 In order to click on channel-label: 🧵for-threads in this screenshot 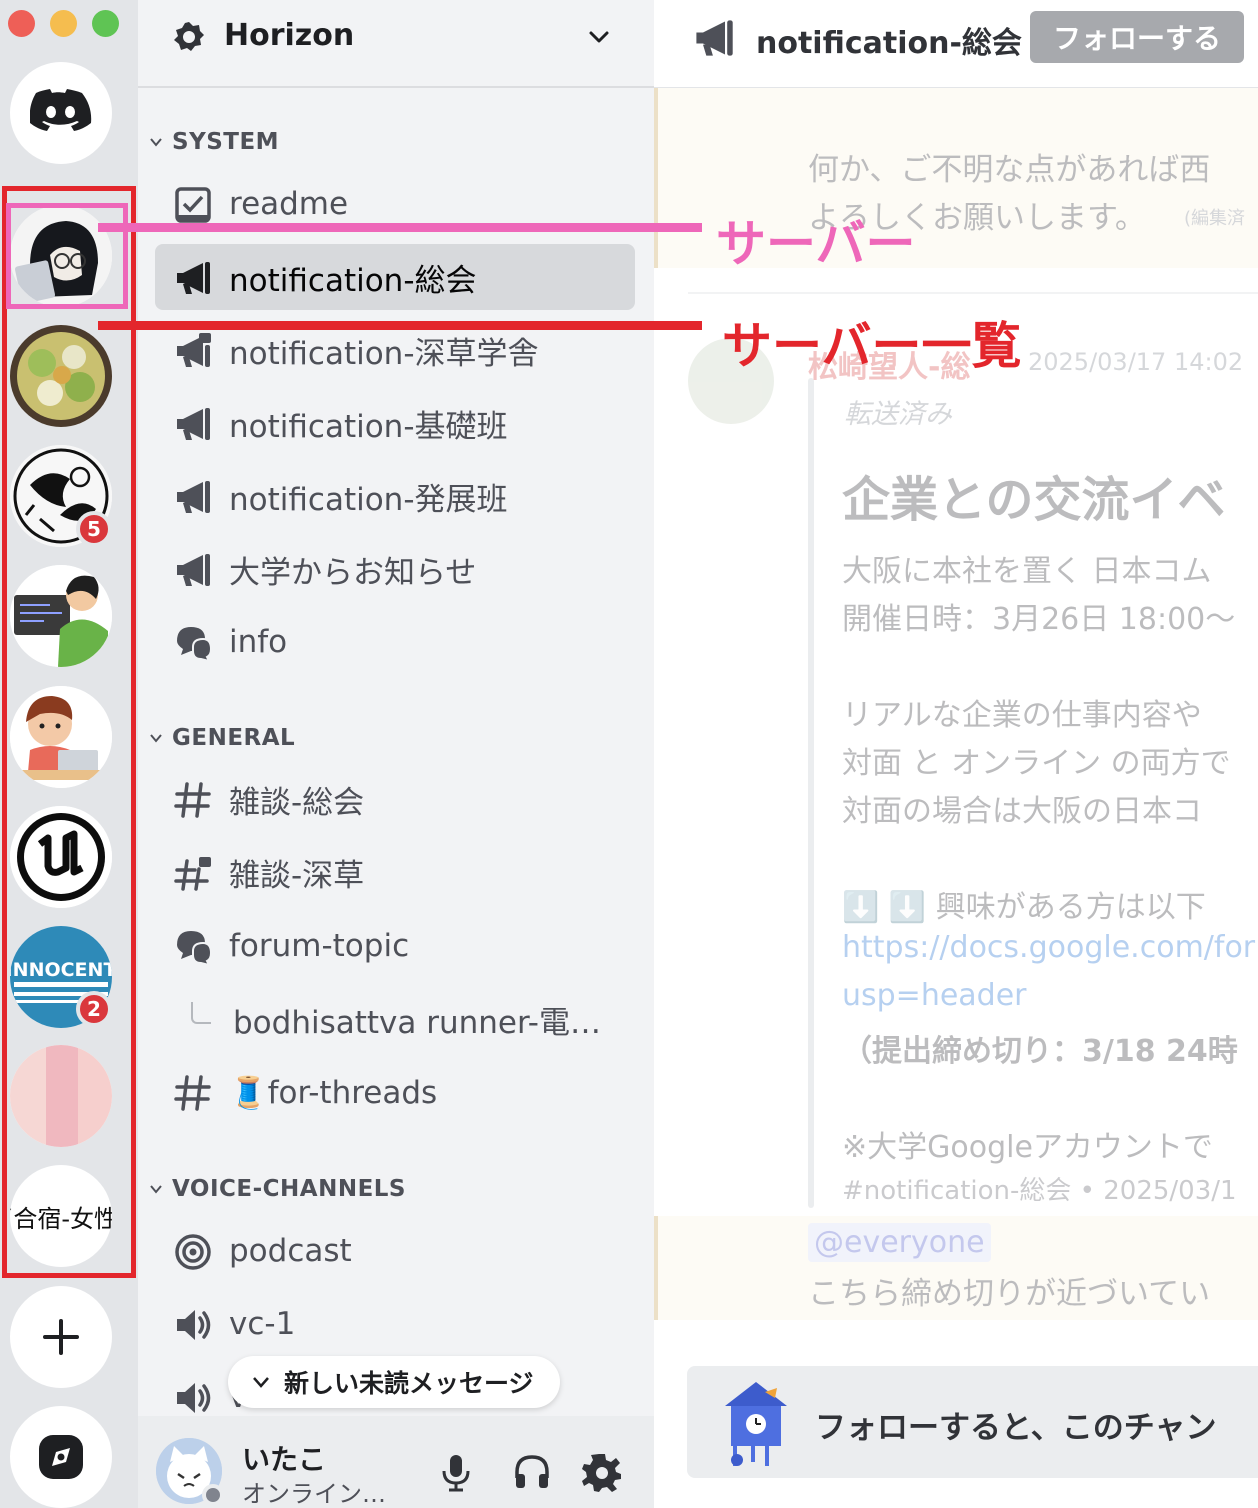, I will do `click(333, 1092)`.